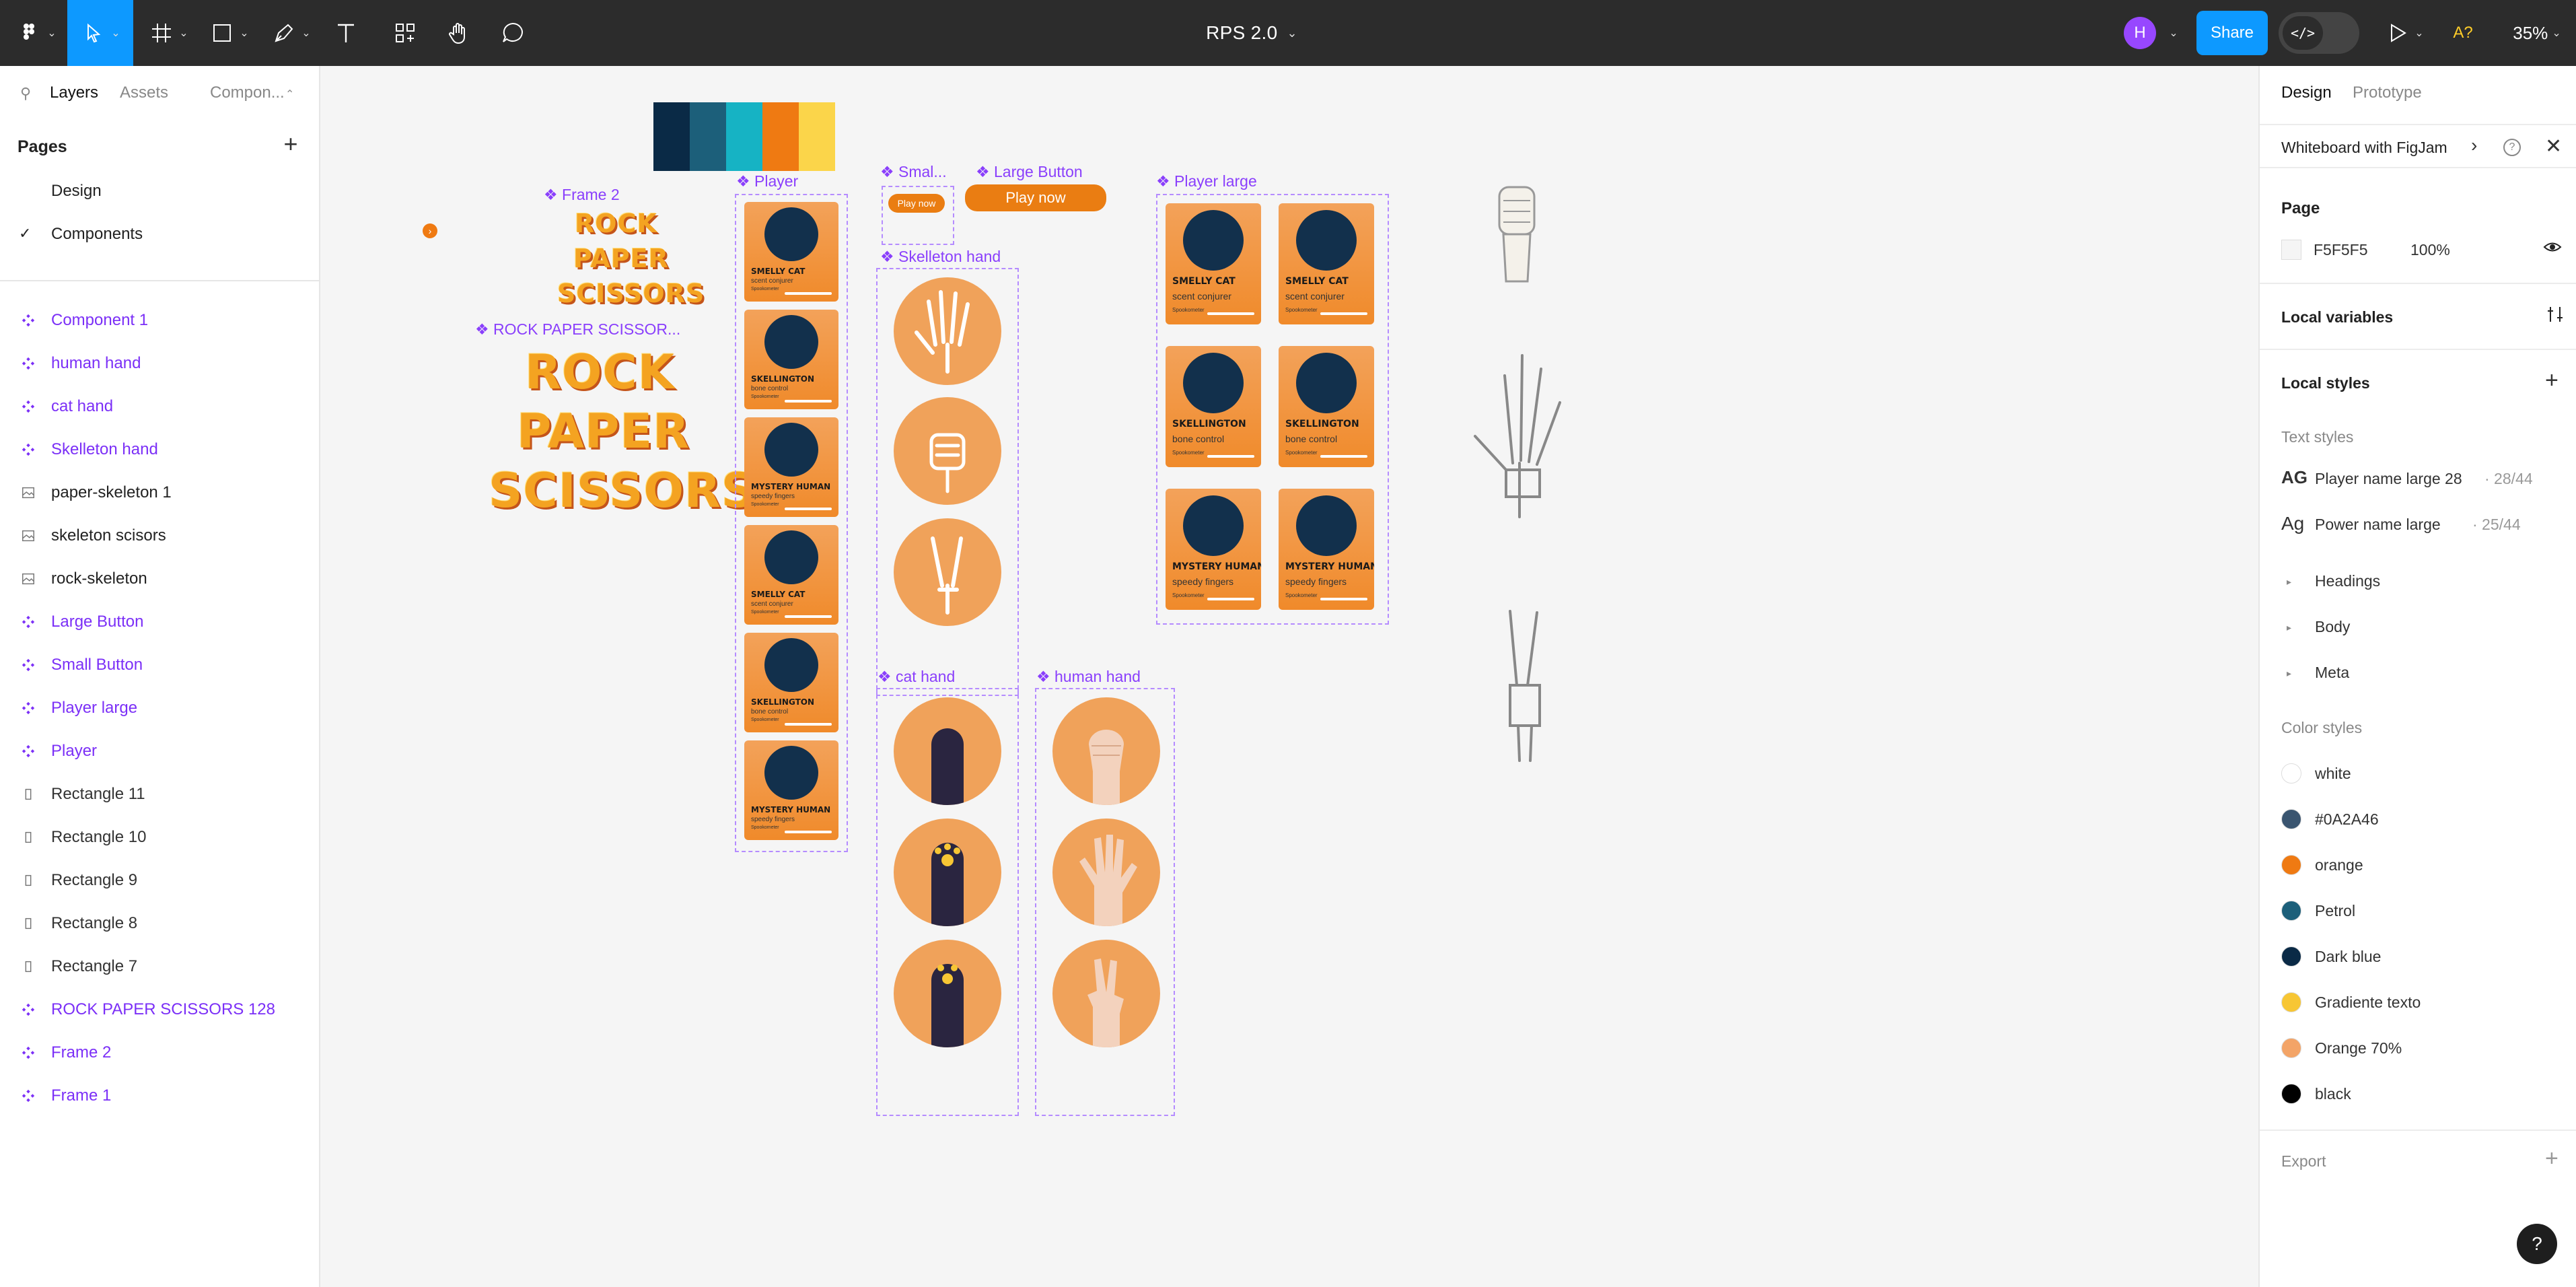  I want to click on layer-row: human hand, so click(159, 363).